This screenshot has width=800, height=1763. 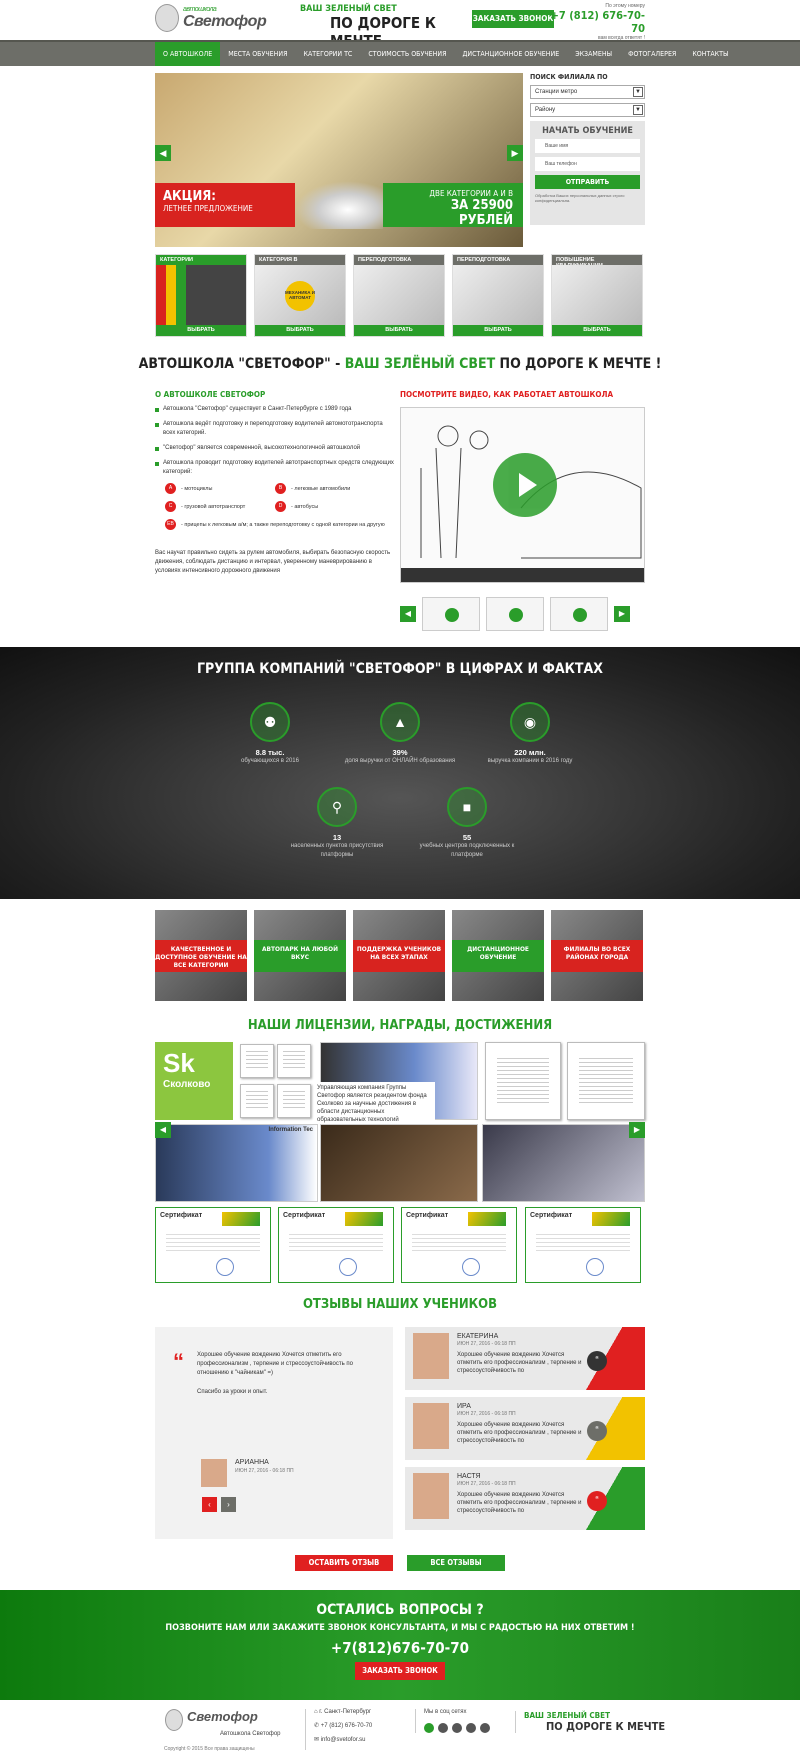 What do you see at coordinates (300, 295) in the screenshot?
I see `category-card: КАТЕГОРИЯ В МЕХАНИКА И АВТОМАТ ВЫБРАТЬ` at bounding box center [300, 295].